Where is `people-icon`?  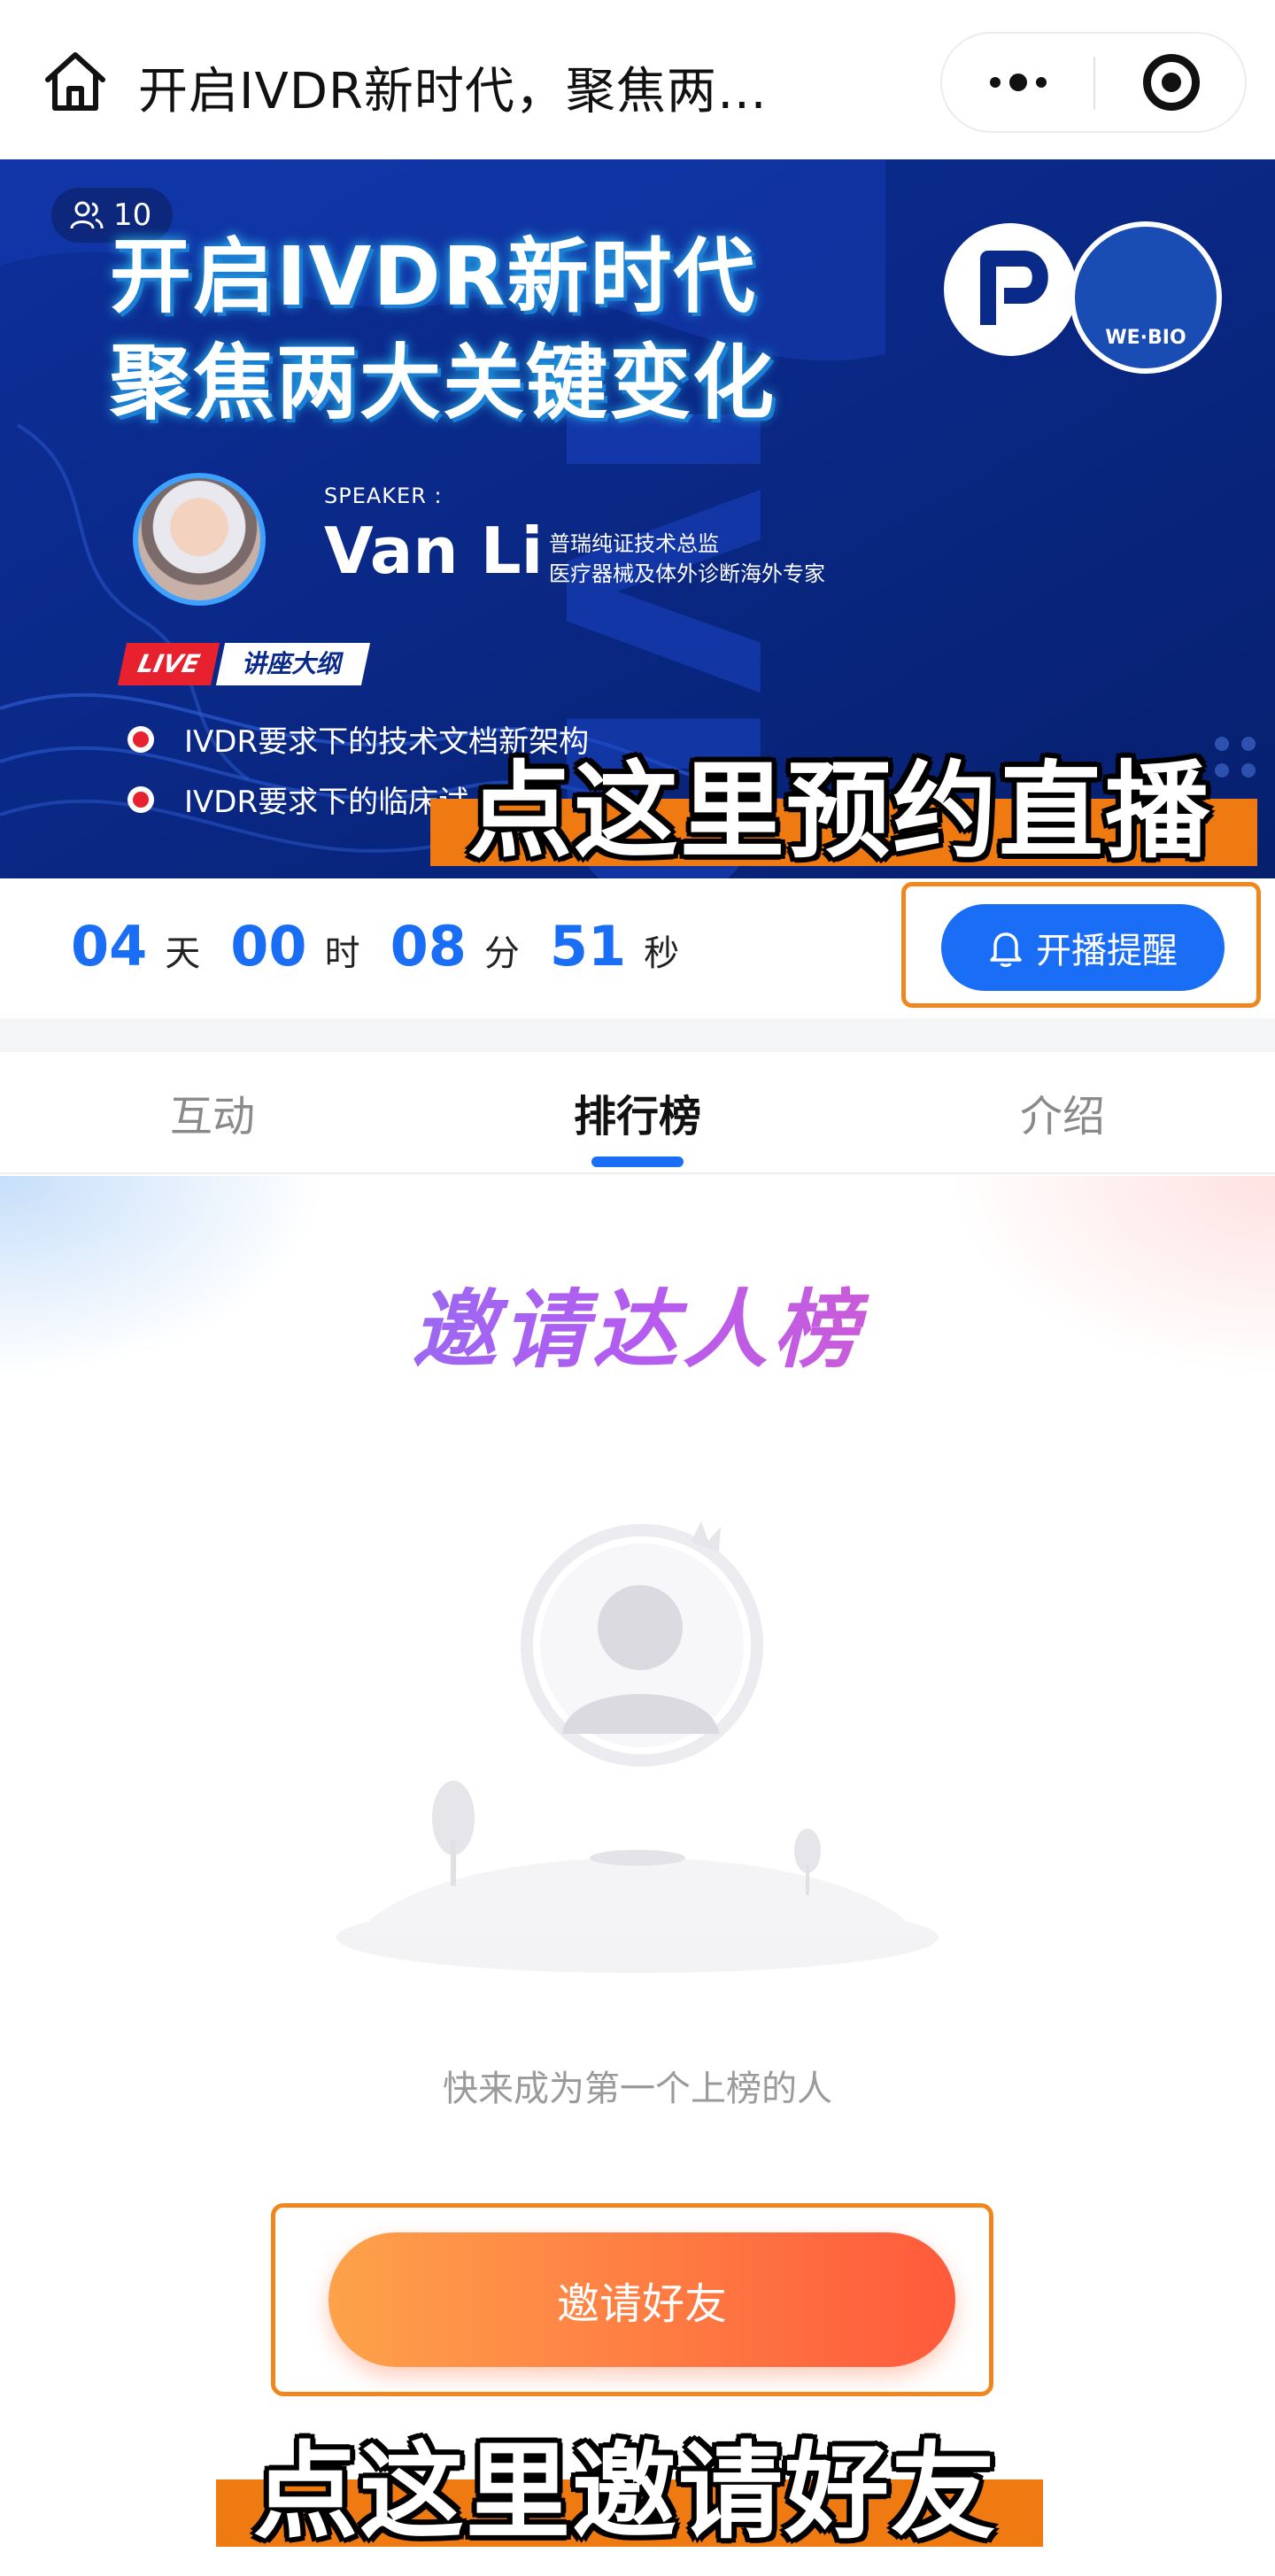 people-icon is located at coordinates (87, 215).